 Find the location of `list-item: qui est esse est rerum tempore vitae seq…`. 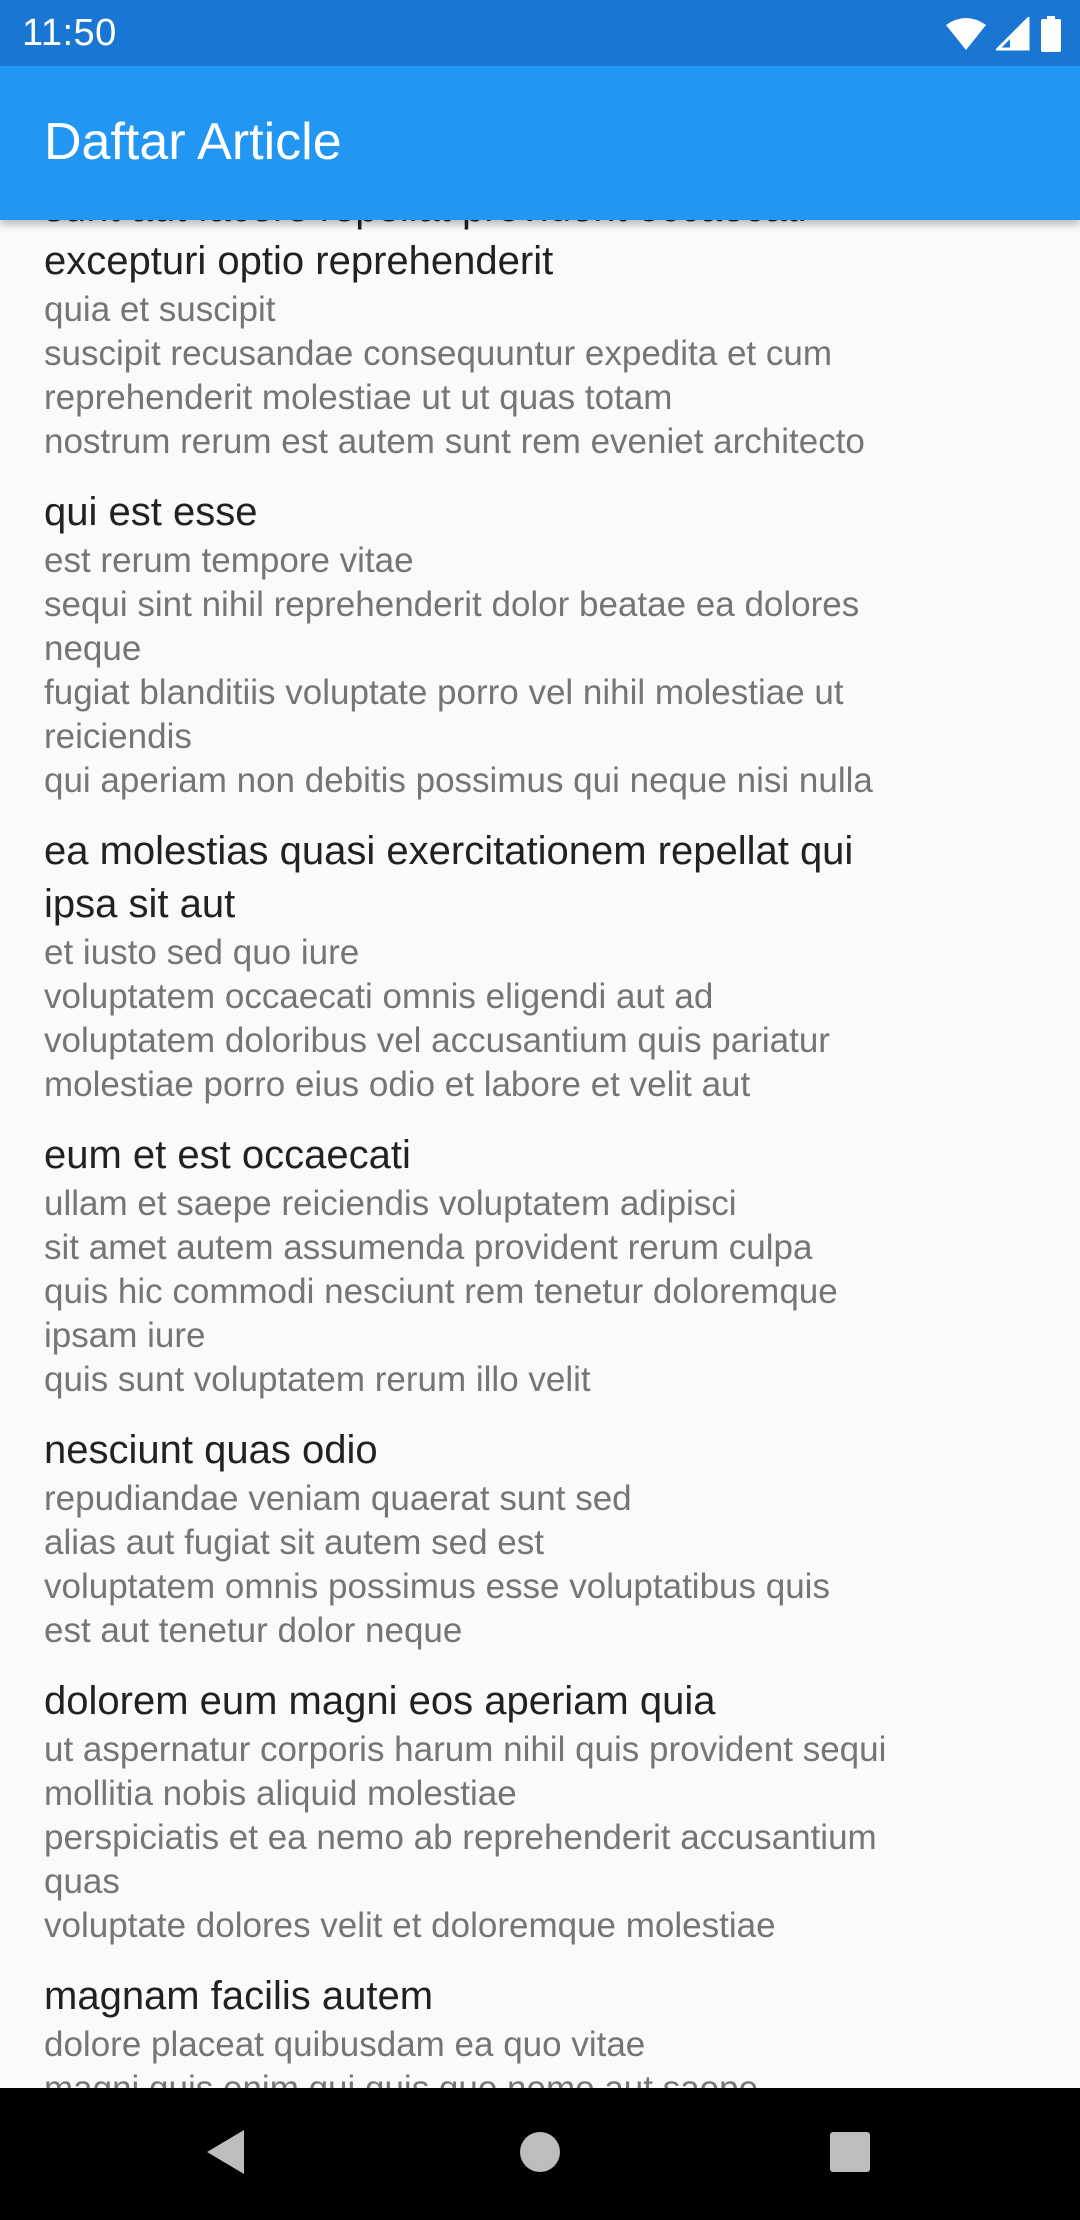

list-item: qui est esse est rerum tempore vitae seq… is located at coordinates (544, 644).